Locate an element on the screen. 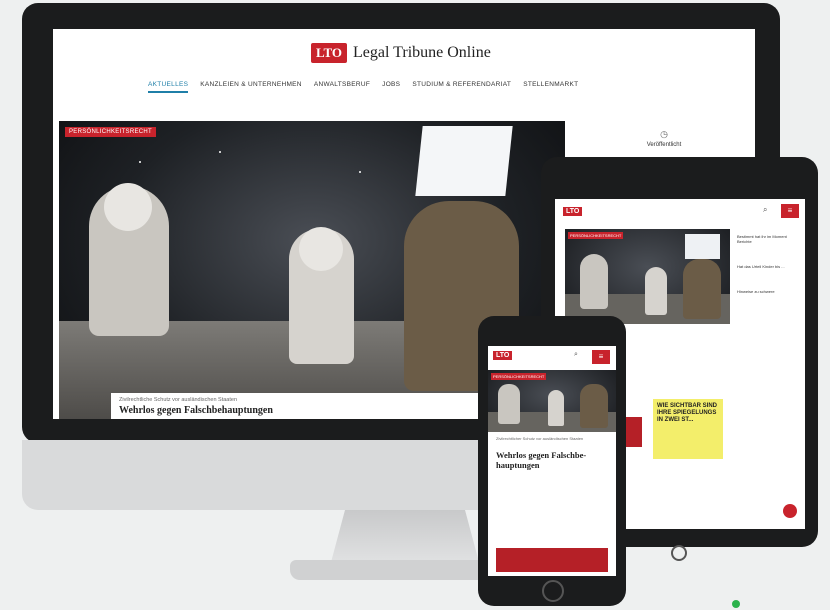  hero-headline: Wehrlos gegen Falschbehauptungen is located at coordinates (311, 410).